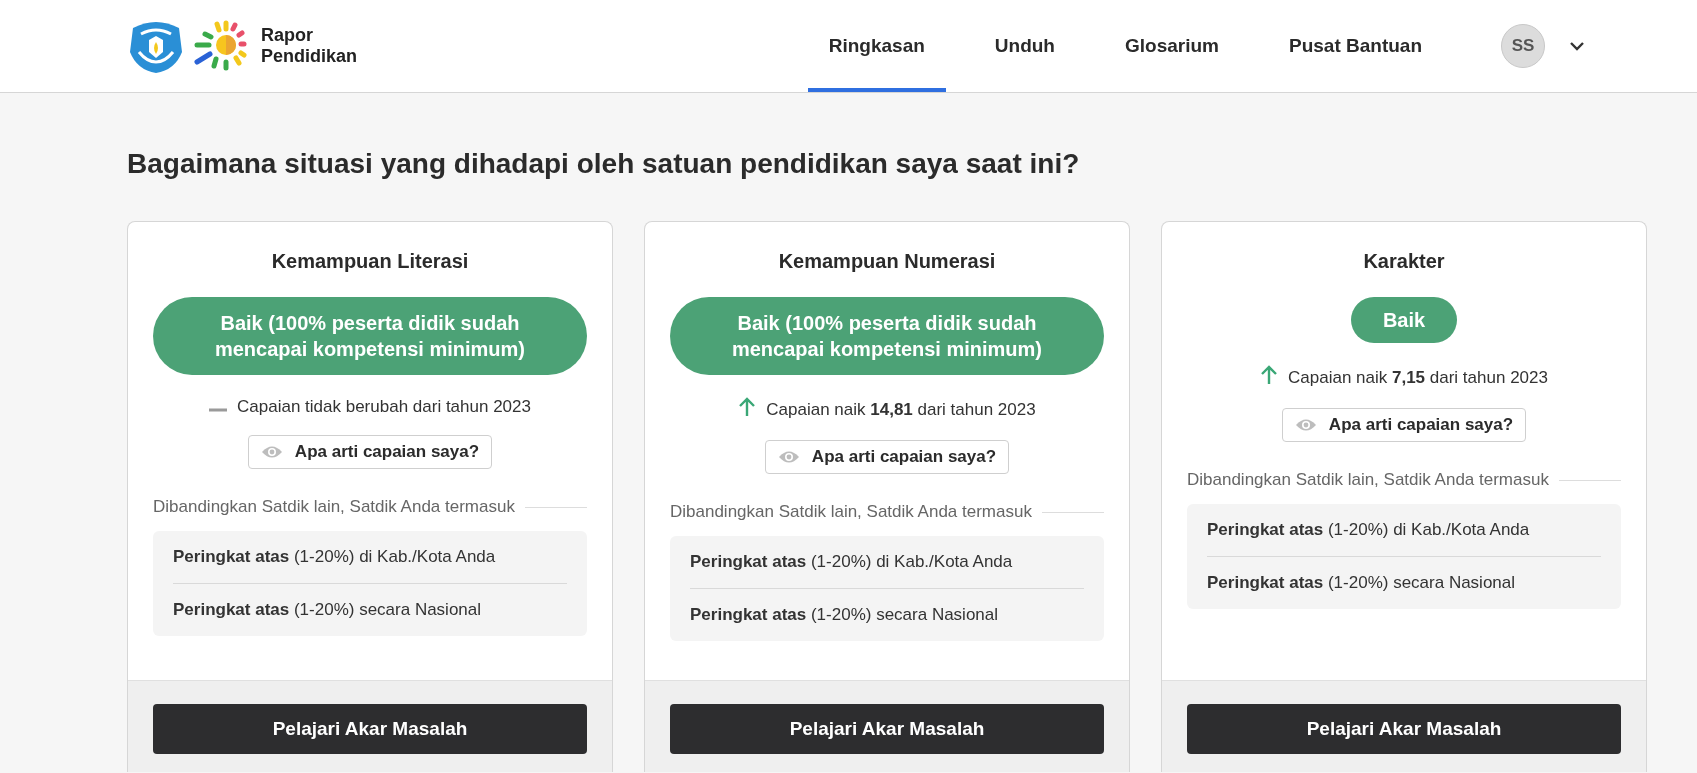  I want to click on page-heading: Bagaimana situasi yang dihadapi oleh satuan pendidikan saya saat ini?, so click(604, 164).